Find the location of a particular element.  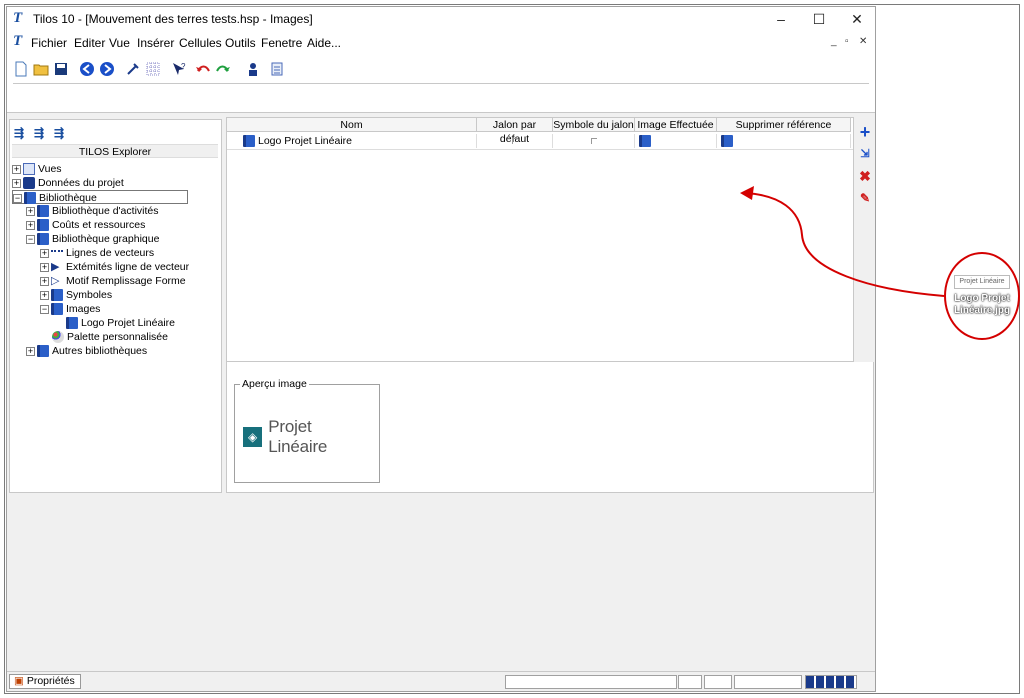

file-thumbnail: Projet Linéaire is located at coordinates (982, 282).